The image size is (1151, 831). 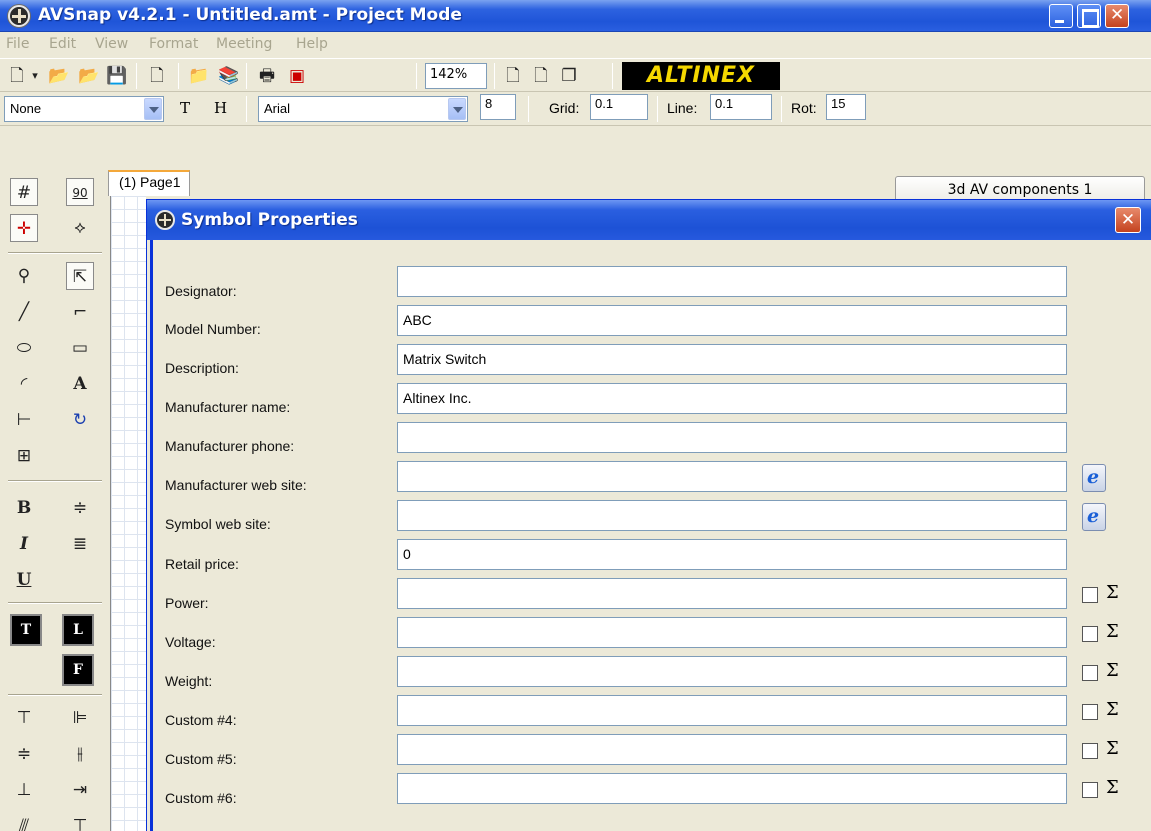 What do you see at coordinates (80, 544) in the screenshot?
I see `justify-icon: ≣` at bounding box center [80, 544].